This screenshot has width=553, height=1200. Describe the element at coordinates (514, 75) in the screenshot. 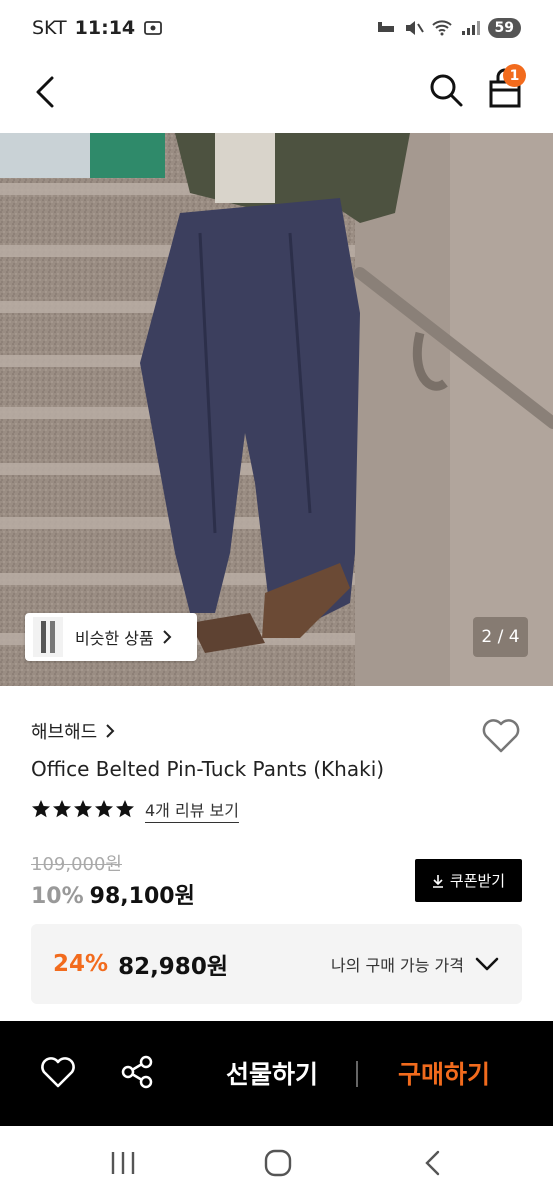

I see `cart-count-badge: 1` at that location.